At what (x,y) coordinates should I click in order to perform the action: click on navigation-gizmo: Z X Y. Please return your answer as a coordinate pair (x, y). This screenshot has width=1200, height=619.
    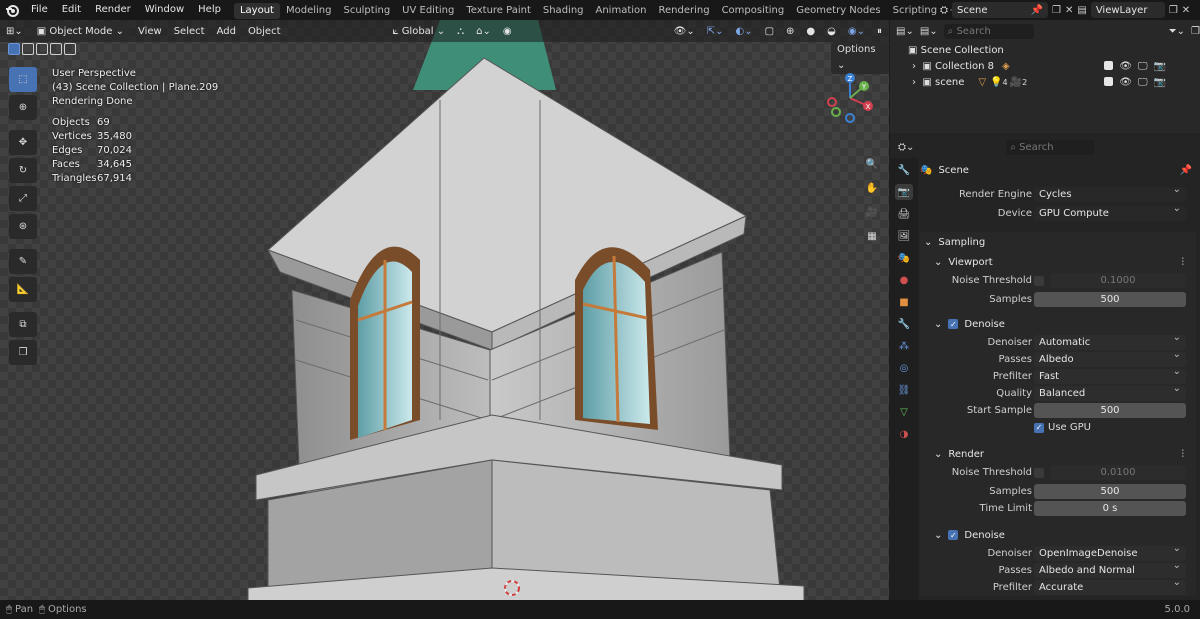
    Looking at the image, I should click on (850, 98).